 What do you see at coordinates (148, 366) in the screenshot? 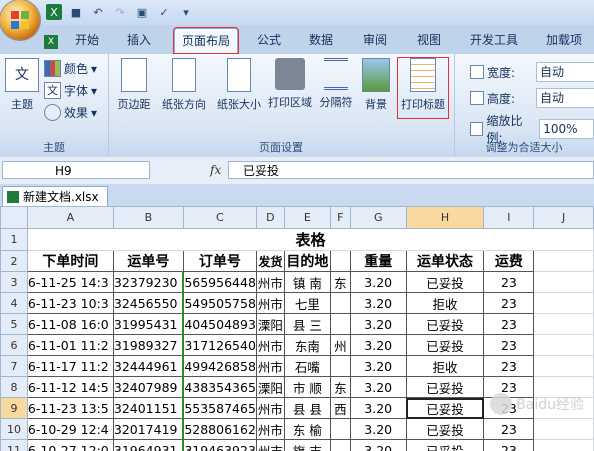
I see `cell-waybill-no: 32444961` at bounding box center [148, 366].